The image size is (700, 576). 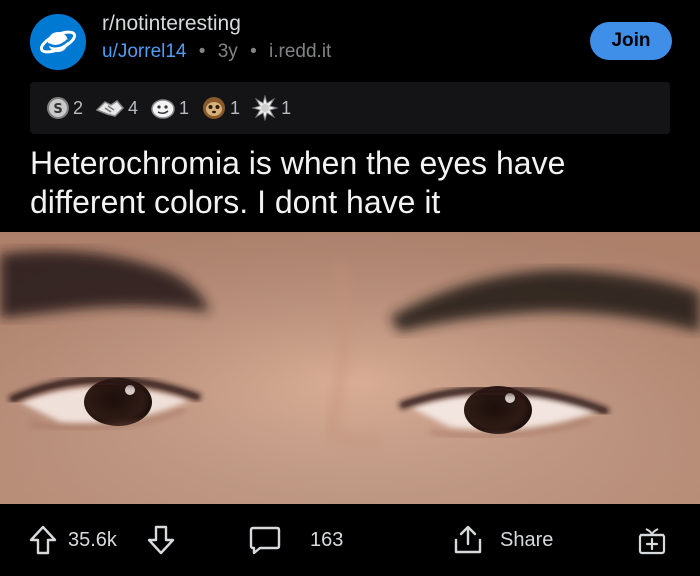 I want to click on vote-count: 35.6k, so click(x=92, y=539).